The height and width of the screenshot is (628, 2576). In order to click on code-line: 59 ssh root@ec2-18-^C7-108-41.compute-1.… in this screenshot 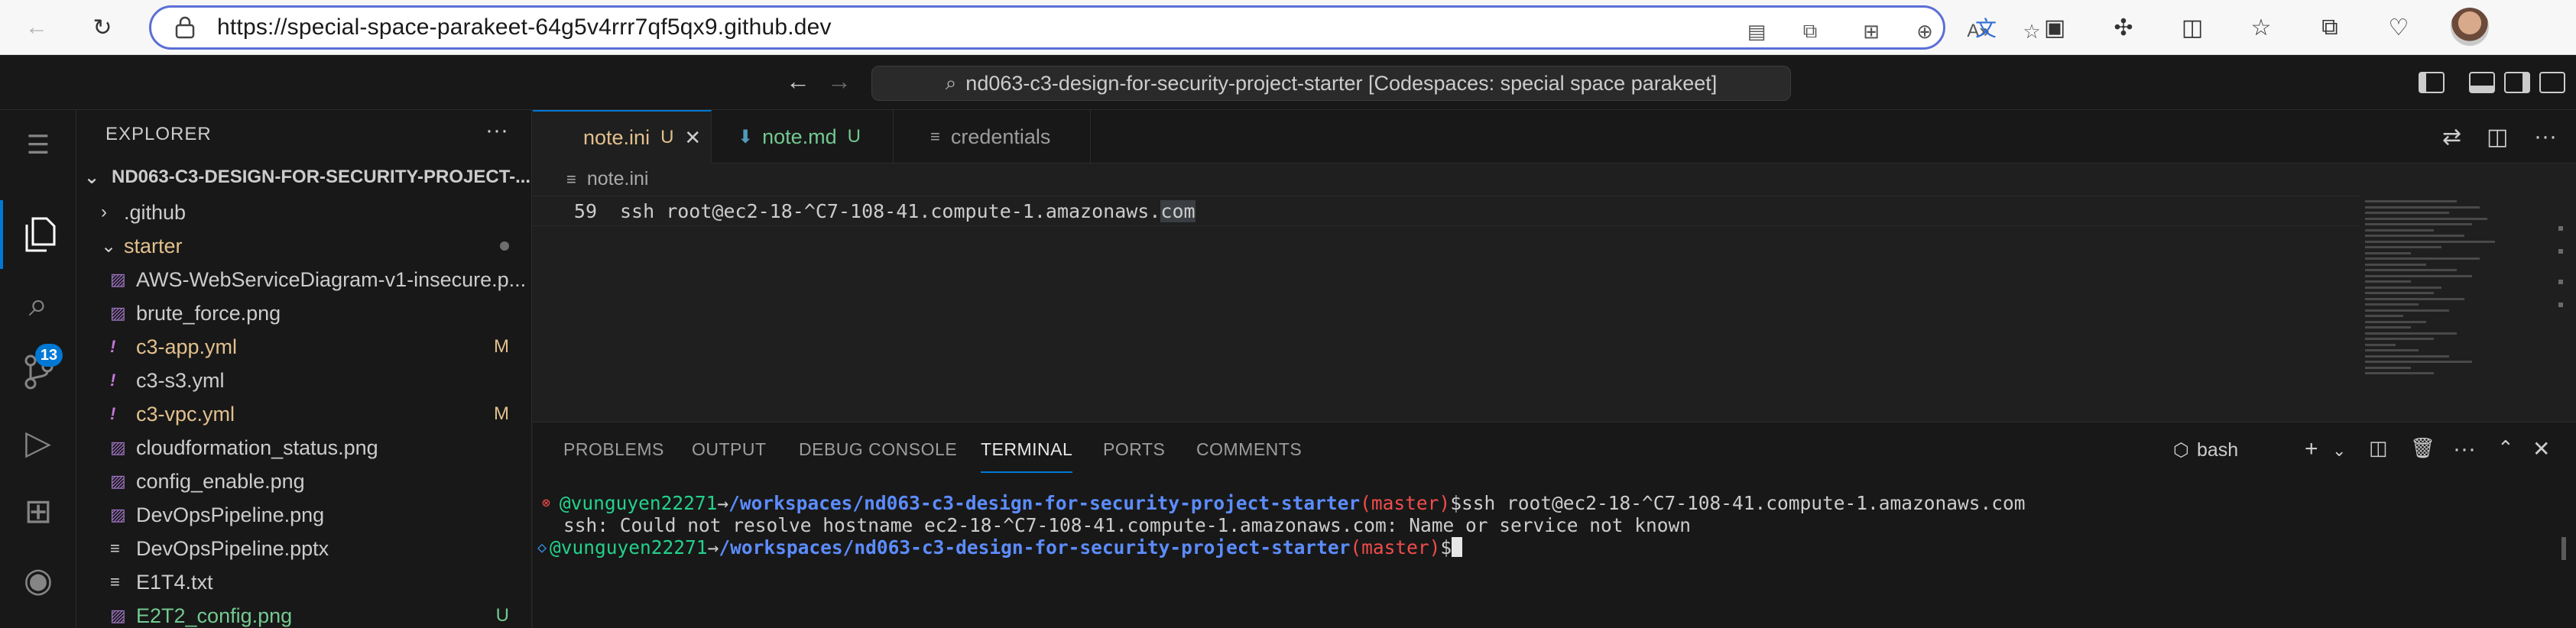, I will do `click(1446, 211)`.